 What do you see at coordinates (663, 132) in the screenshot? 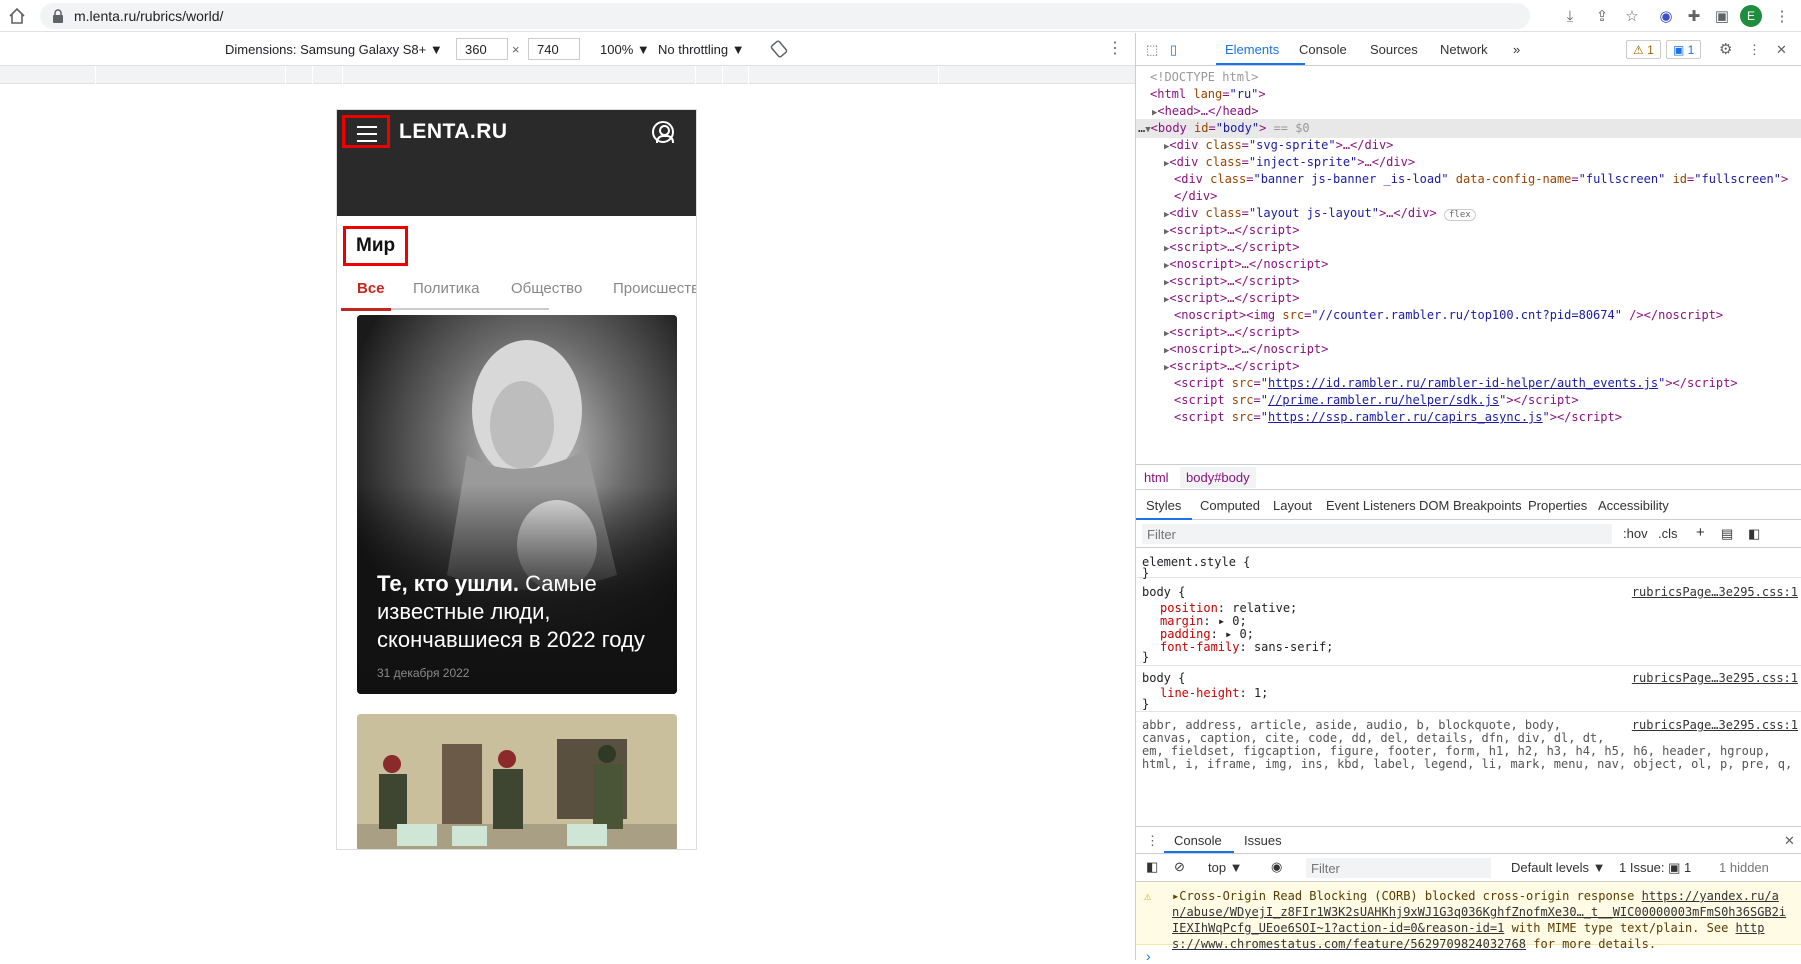
I see `user-icon` at bounding box center [663, 132].